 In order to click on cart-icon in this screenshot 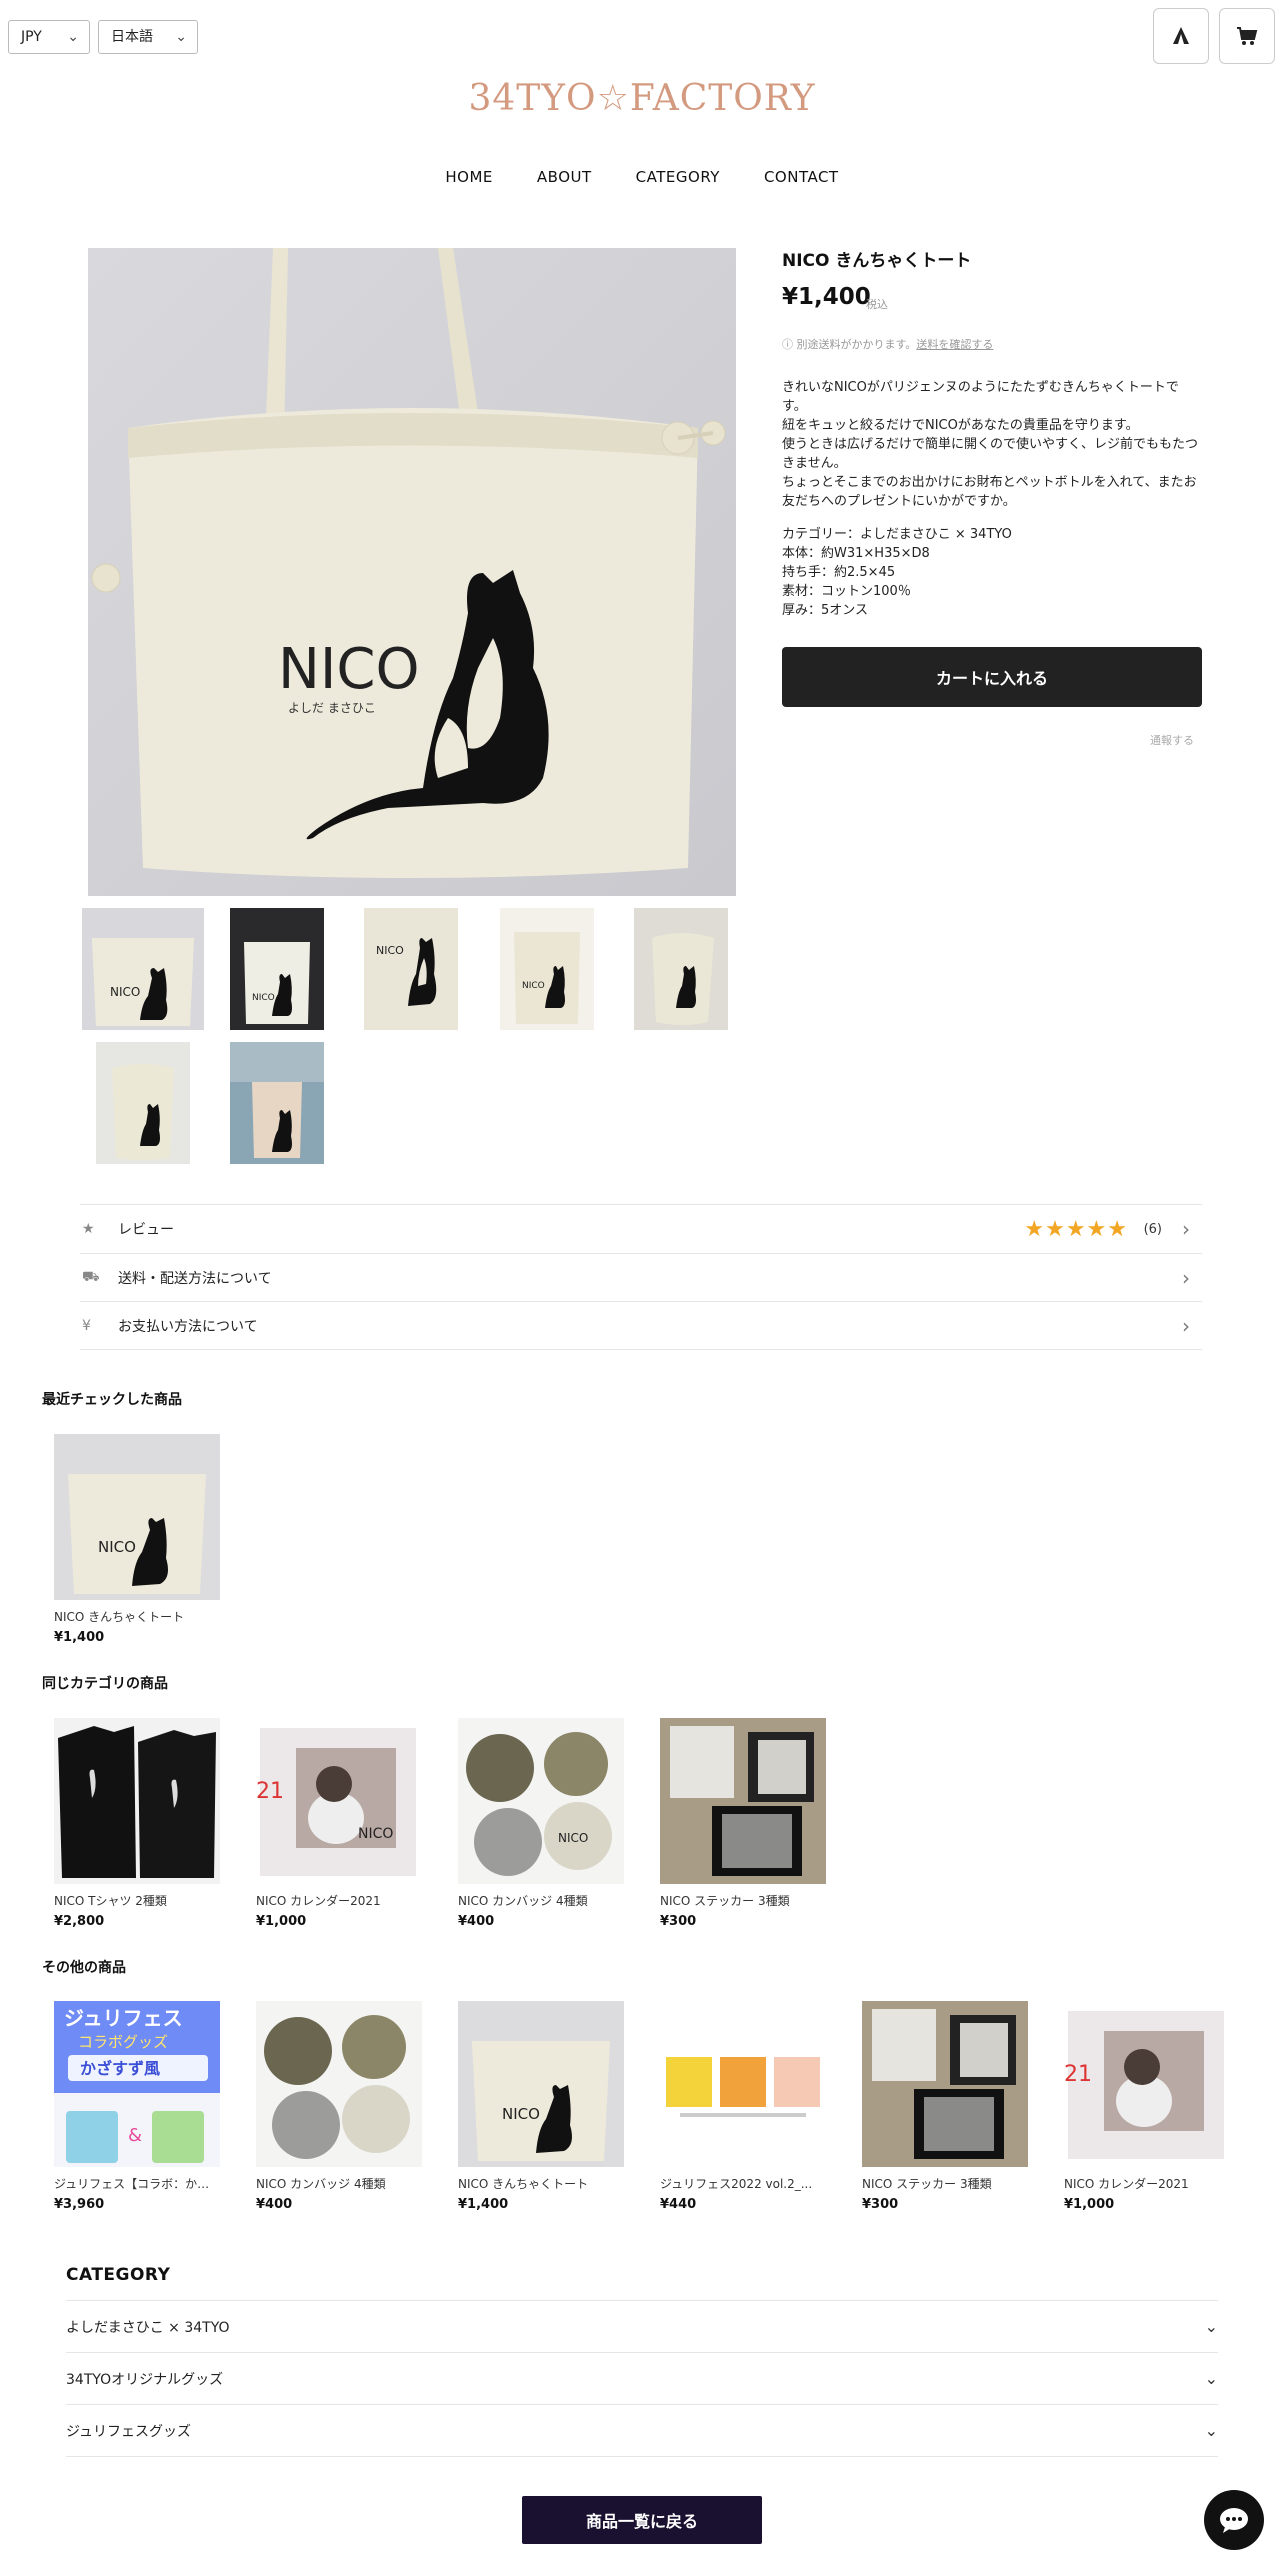, I will do `click(1247, 36)`.